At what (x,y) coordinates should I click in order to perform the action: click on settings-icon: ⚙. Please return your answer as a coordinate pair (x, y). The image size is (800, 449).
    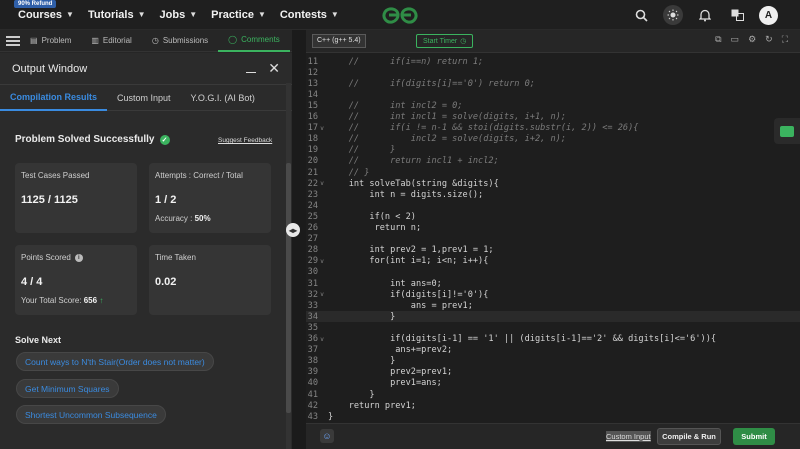
    Looking at the image, I should click on (752, 39).